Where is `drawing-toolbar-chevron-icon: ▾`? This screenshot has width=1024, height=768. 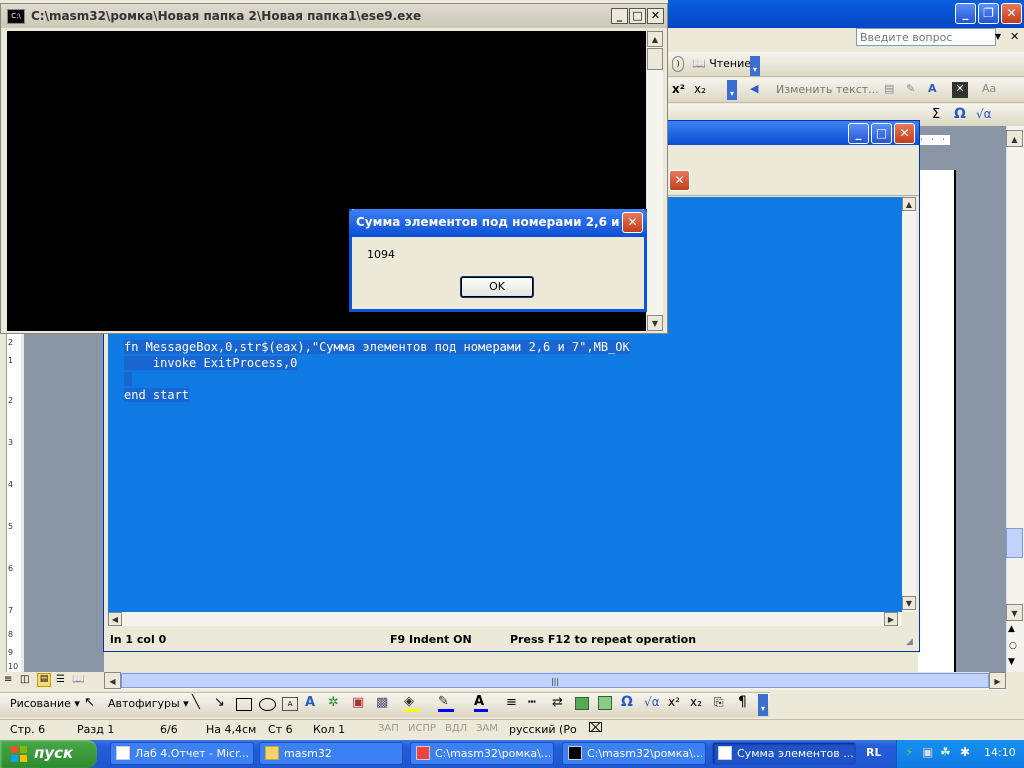 drawing-toolbar-chevron-icon: ▾ is located at coordinates (763, 705).